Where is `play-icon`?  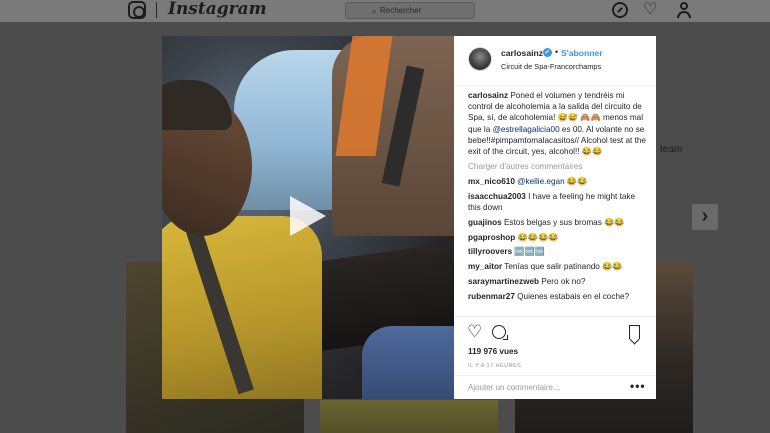
play-icon is located at coordinates (308, 216).